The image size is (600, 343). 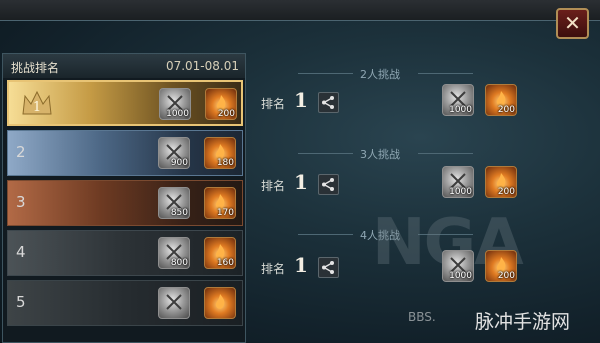 I want to click on close-button: ✕, so click(x=572, y=23).